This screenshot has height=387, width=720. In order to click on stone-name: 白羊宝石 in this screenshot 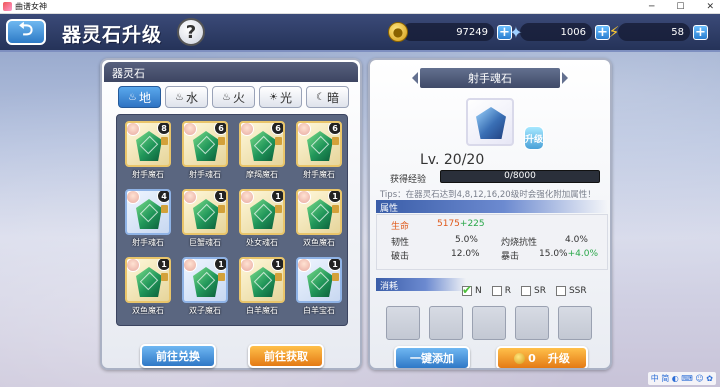, I will do `click(319, 310)`.